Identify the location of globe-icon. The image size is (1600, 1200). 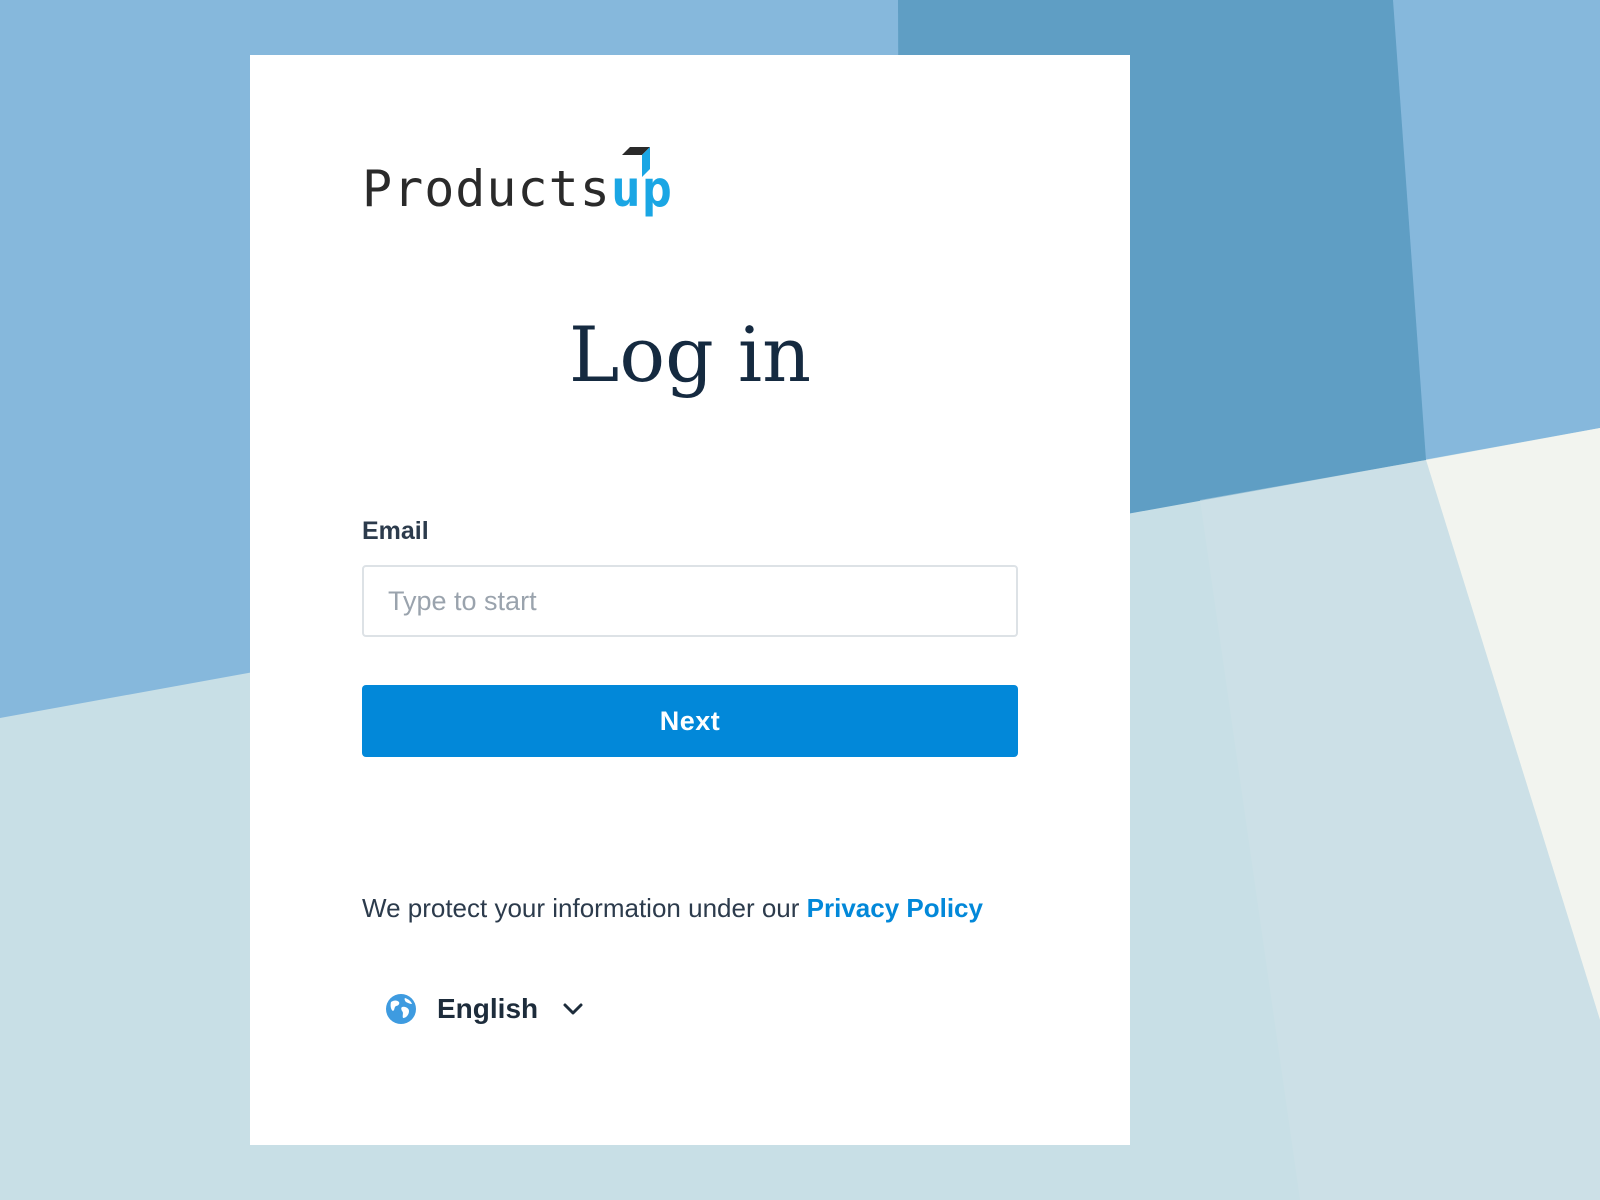
(401, 1009).